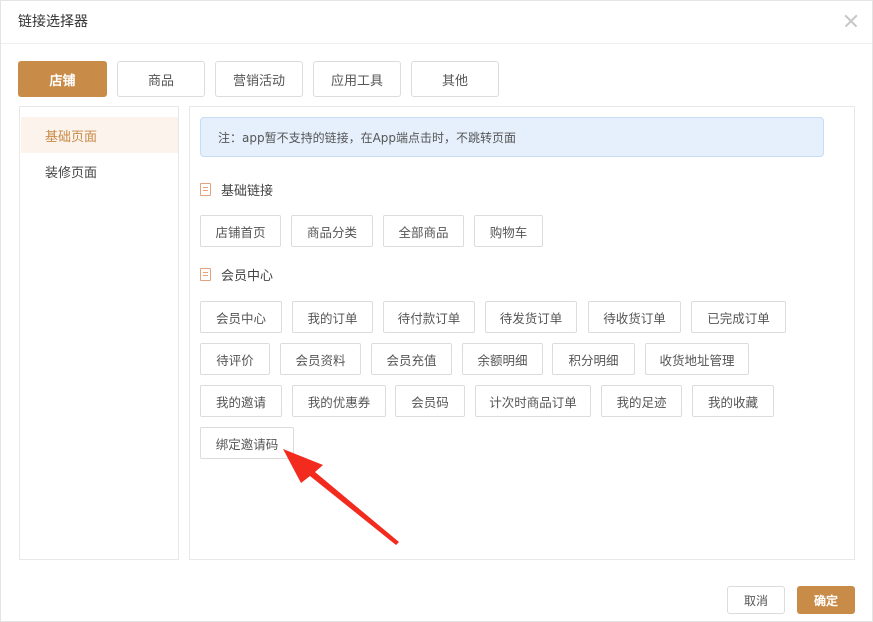  What do you see at coordinates (320, 359) in the screenshot?
I see `link-member-profile: 会员资料` at bounding box center [320, 359].